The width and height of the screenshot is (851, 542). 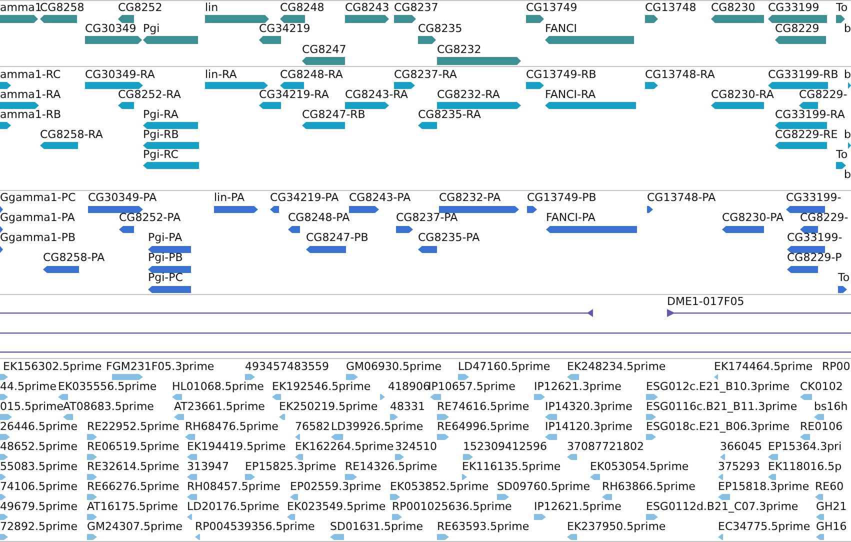 What do you see at coordinates (31, 115) in the screenshot?
I see `transcript-label: amma1-RB` at bounding box center [31, 115].